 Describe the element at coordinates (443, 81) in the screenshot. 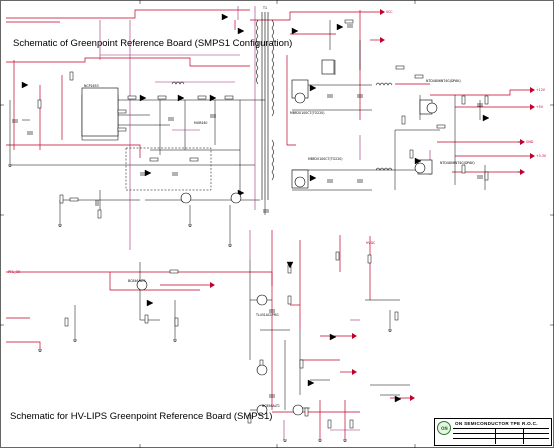

I see `label-ntd-top: NTD4806NT4G(DPAK)` at that location.